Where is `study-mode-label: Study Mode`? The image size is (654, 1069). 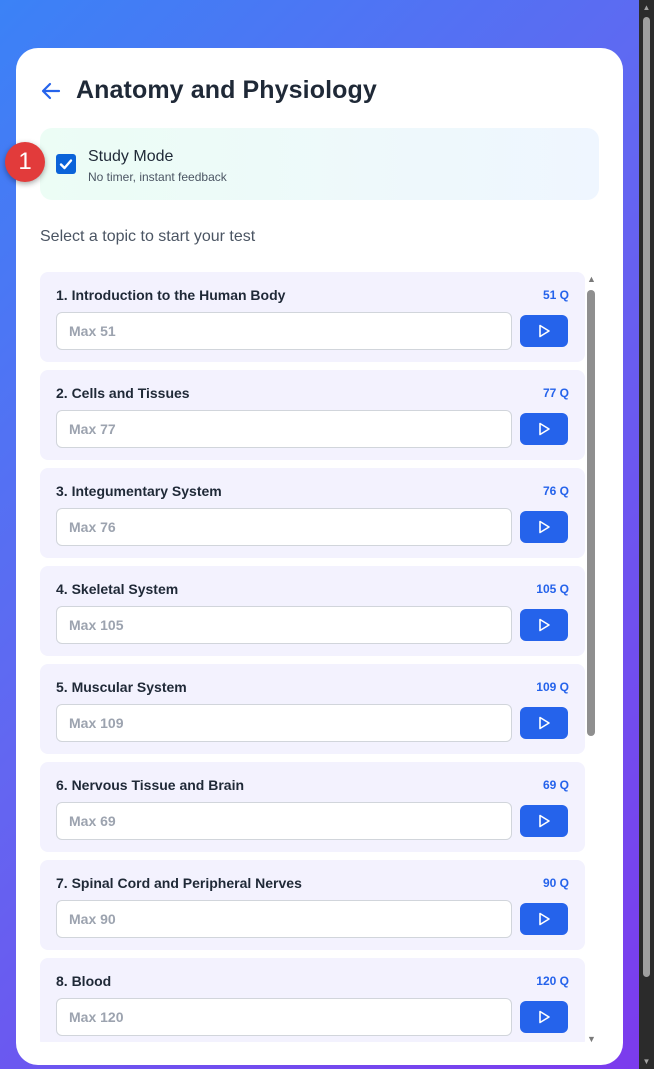
study-mode-label: Study Mode is located at coordinates (131, 156).